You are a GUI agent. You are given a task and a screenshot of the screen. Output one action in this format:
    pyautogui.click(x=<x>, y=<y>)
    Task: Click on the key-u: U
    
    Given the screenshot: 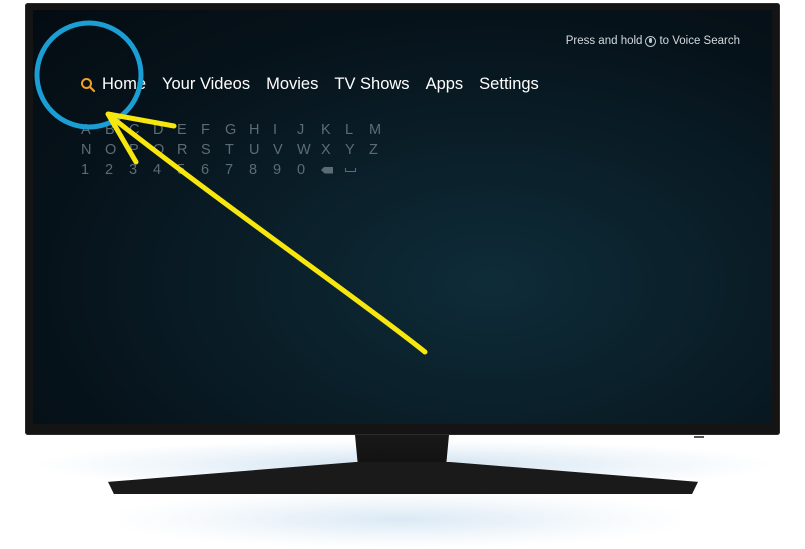 What is the action you would take?
    pyautogui.click(x=261, y=150)
    